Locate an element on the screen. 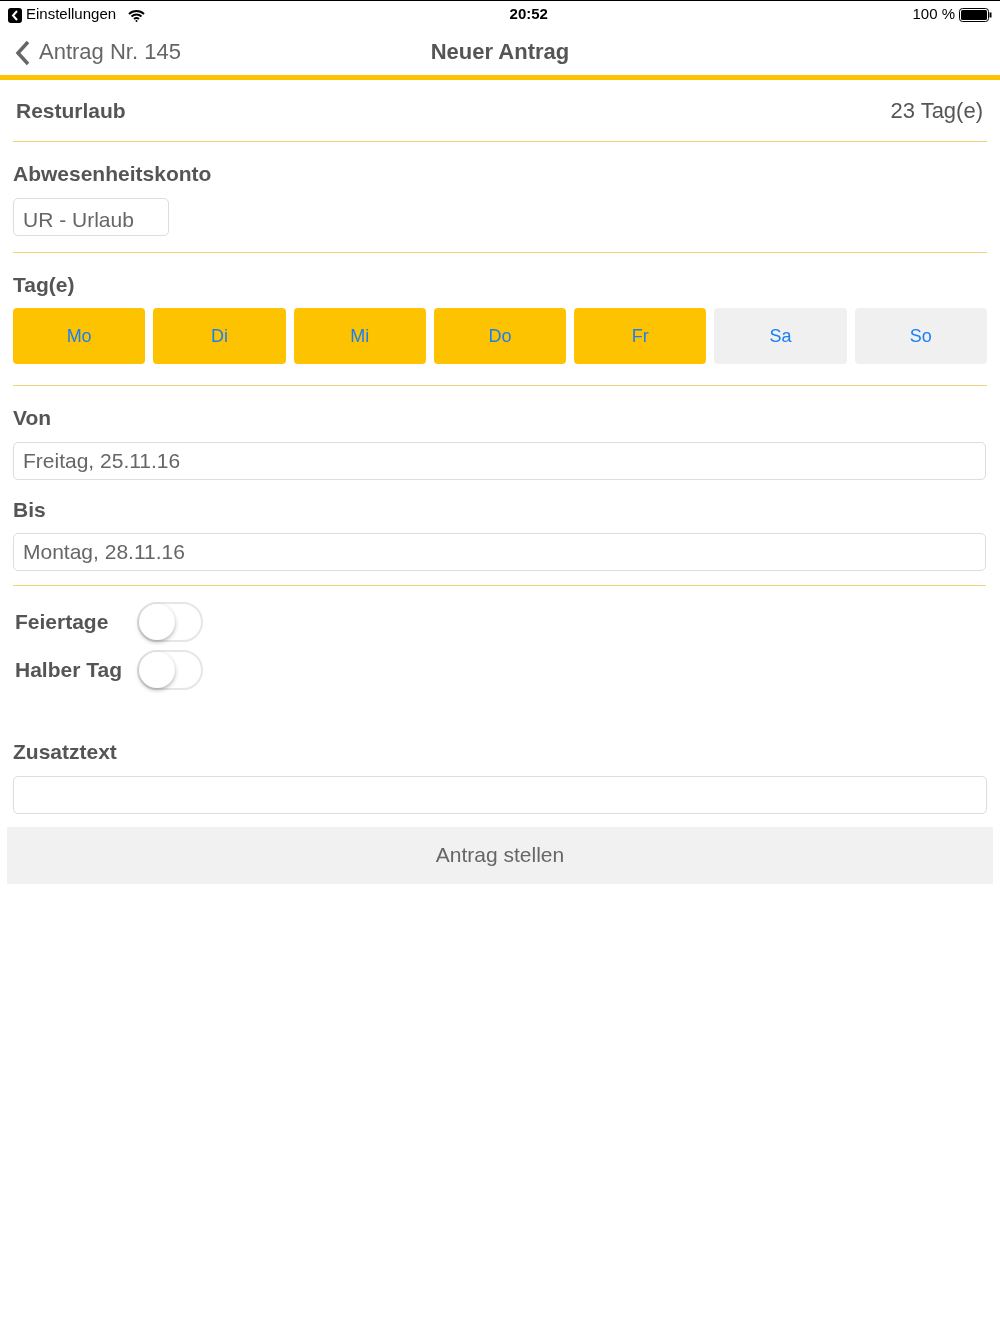  days-label: Tag(e) is located at coordinates (44, 284).